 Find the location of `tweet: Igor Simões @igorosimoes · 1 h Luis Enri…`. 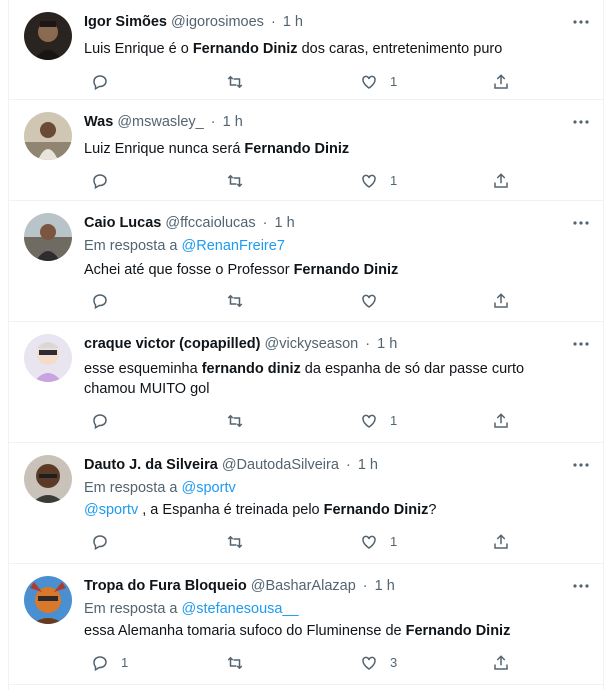

tweet: Igor Simões @igorosimoes · 1 h Luis Enri… is located at coordinates (306, 50).